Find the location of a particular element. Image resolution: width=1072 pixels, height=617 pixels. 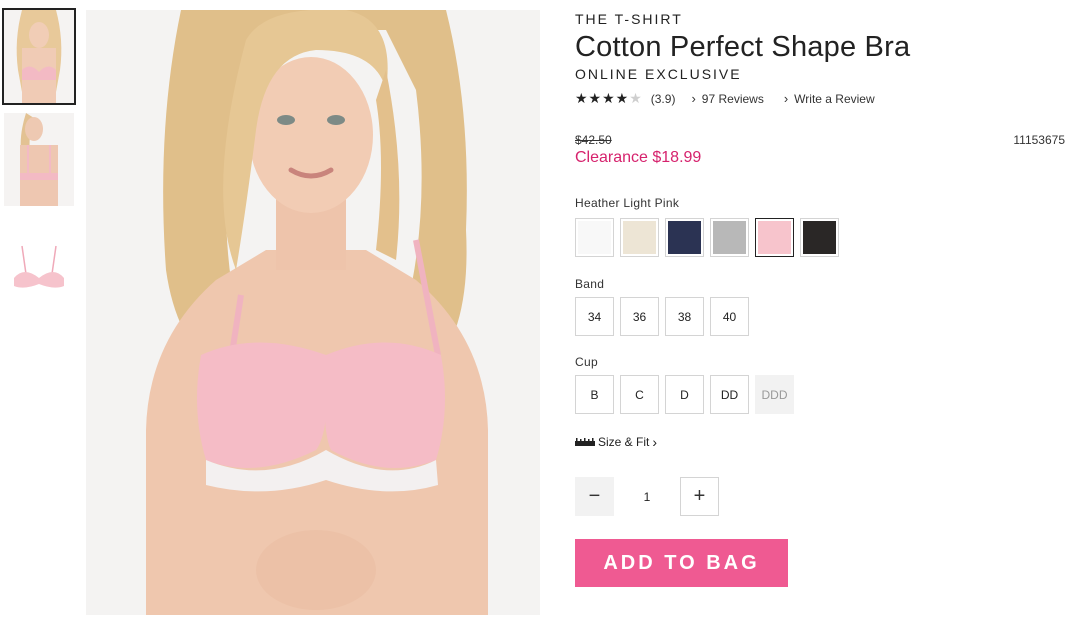

rating-value: (3.9) is located at coordinates (663, 98).